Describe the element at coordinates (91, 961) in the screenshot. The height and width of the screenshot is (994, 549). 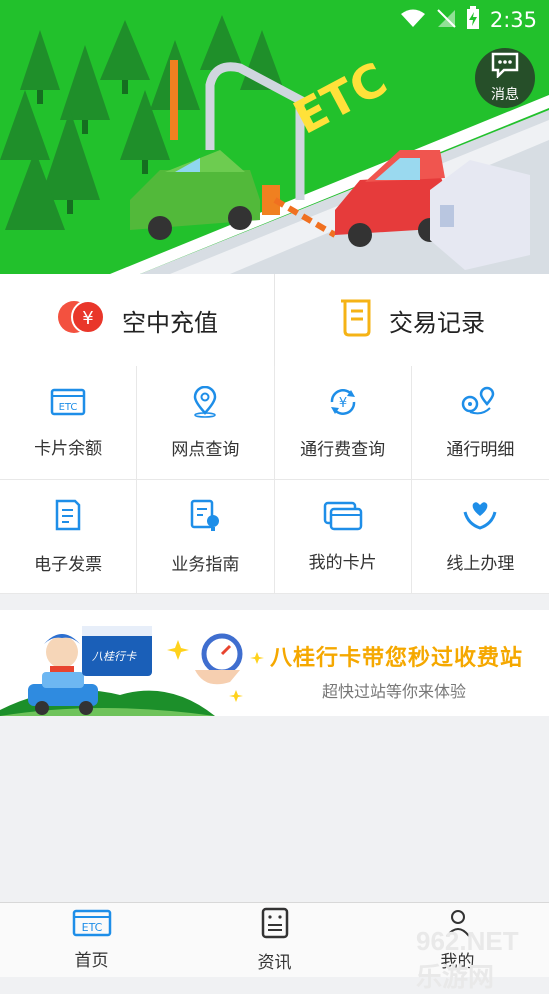
I see `tab-label: 首页` at that location.